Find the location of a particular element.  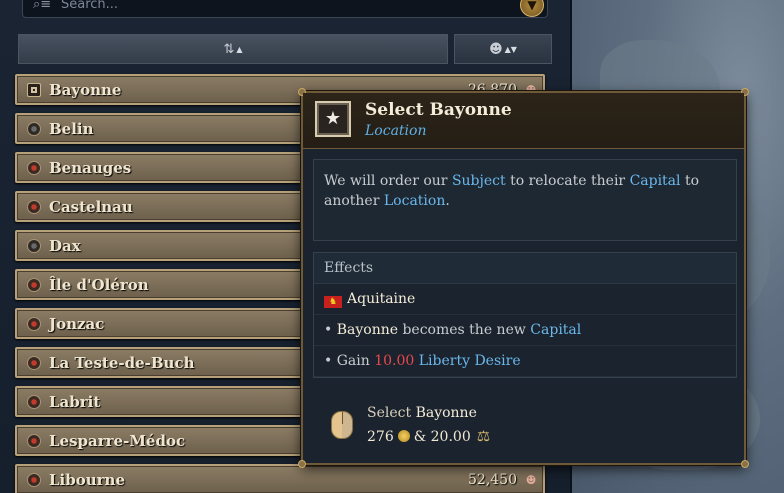

aquitaine-flag-icon: ♞ is located at coordinates (333, 302).